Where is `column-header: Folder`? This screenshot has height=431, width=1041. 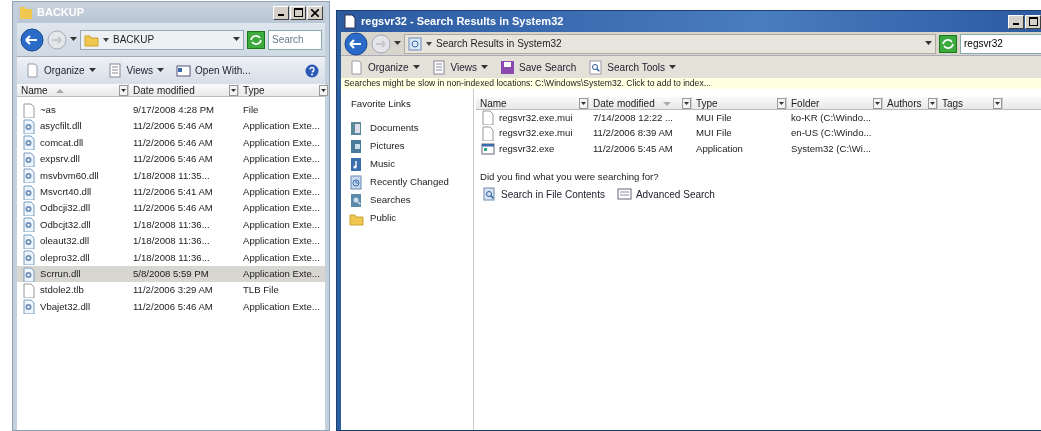 column-header: Folder is located at coordinates (835, 103).